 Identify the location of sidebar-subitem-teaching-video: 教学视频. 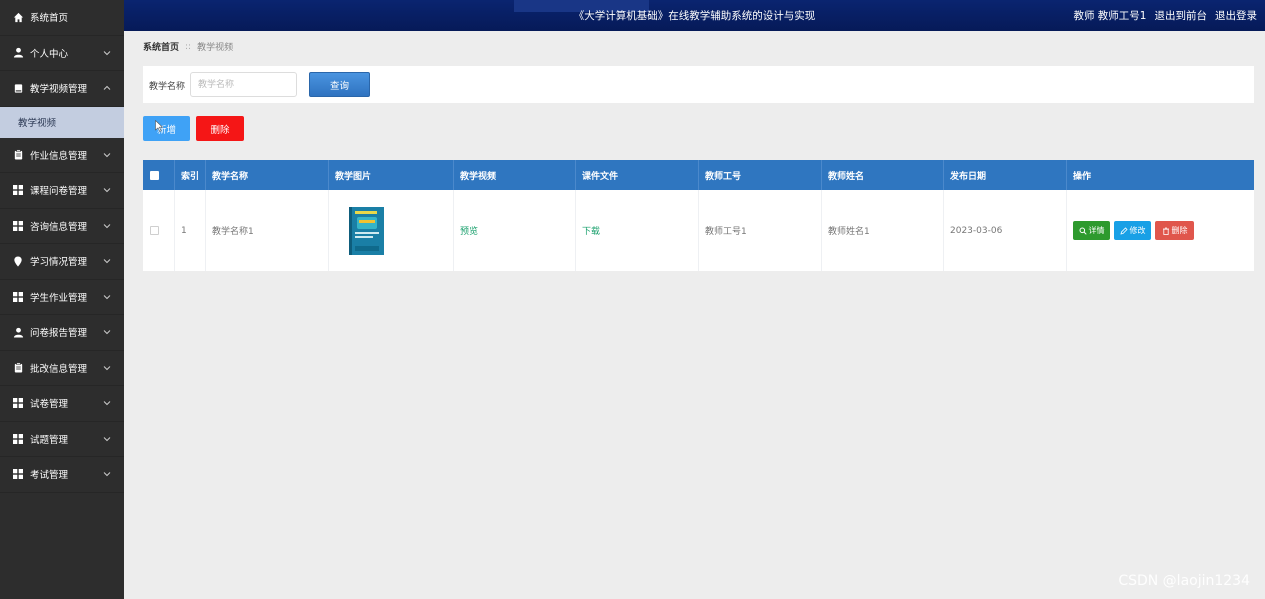
(62, 122).